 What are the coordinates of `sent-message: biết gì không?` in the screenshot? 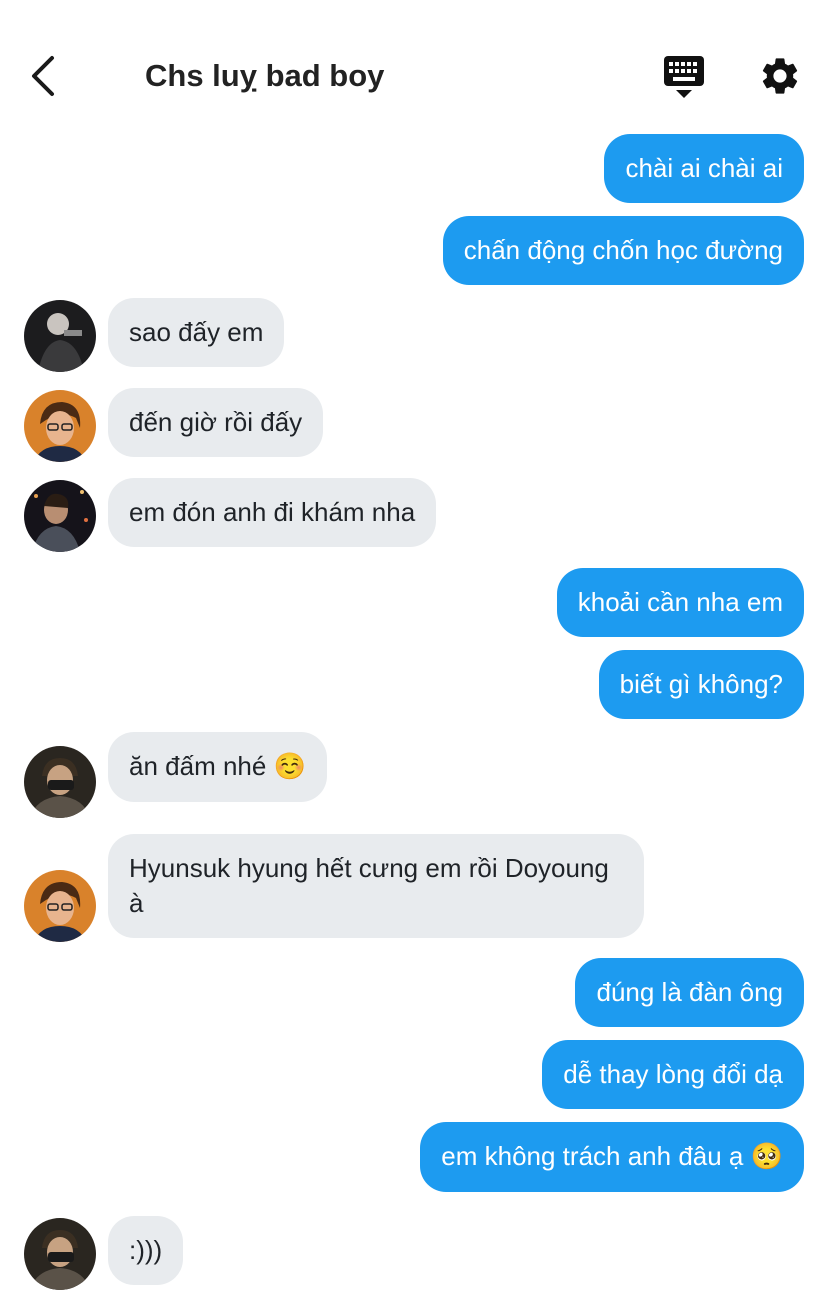 It's located at (701, 684).